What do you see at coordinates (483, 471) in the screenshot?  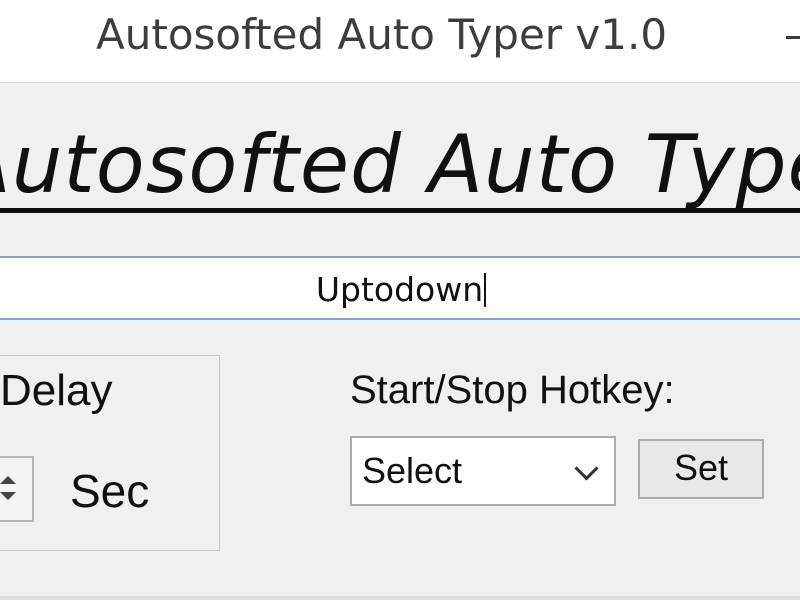 I see `hotkey-select: Select` at bounding box center [483, 471].